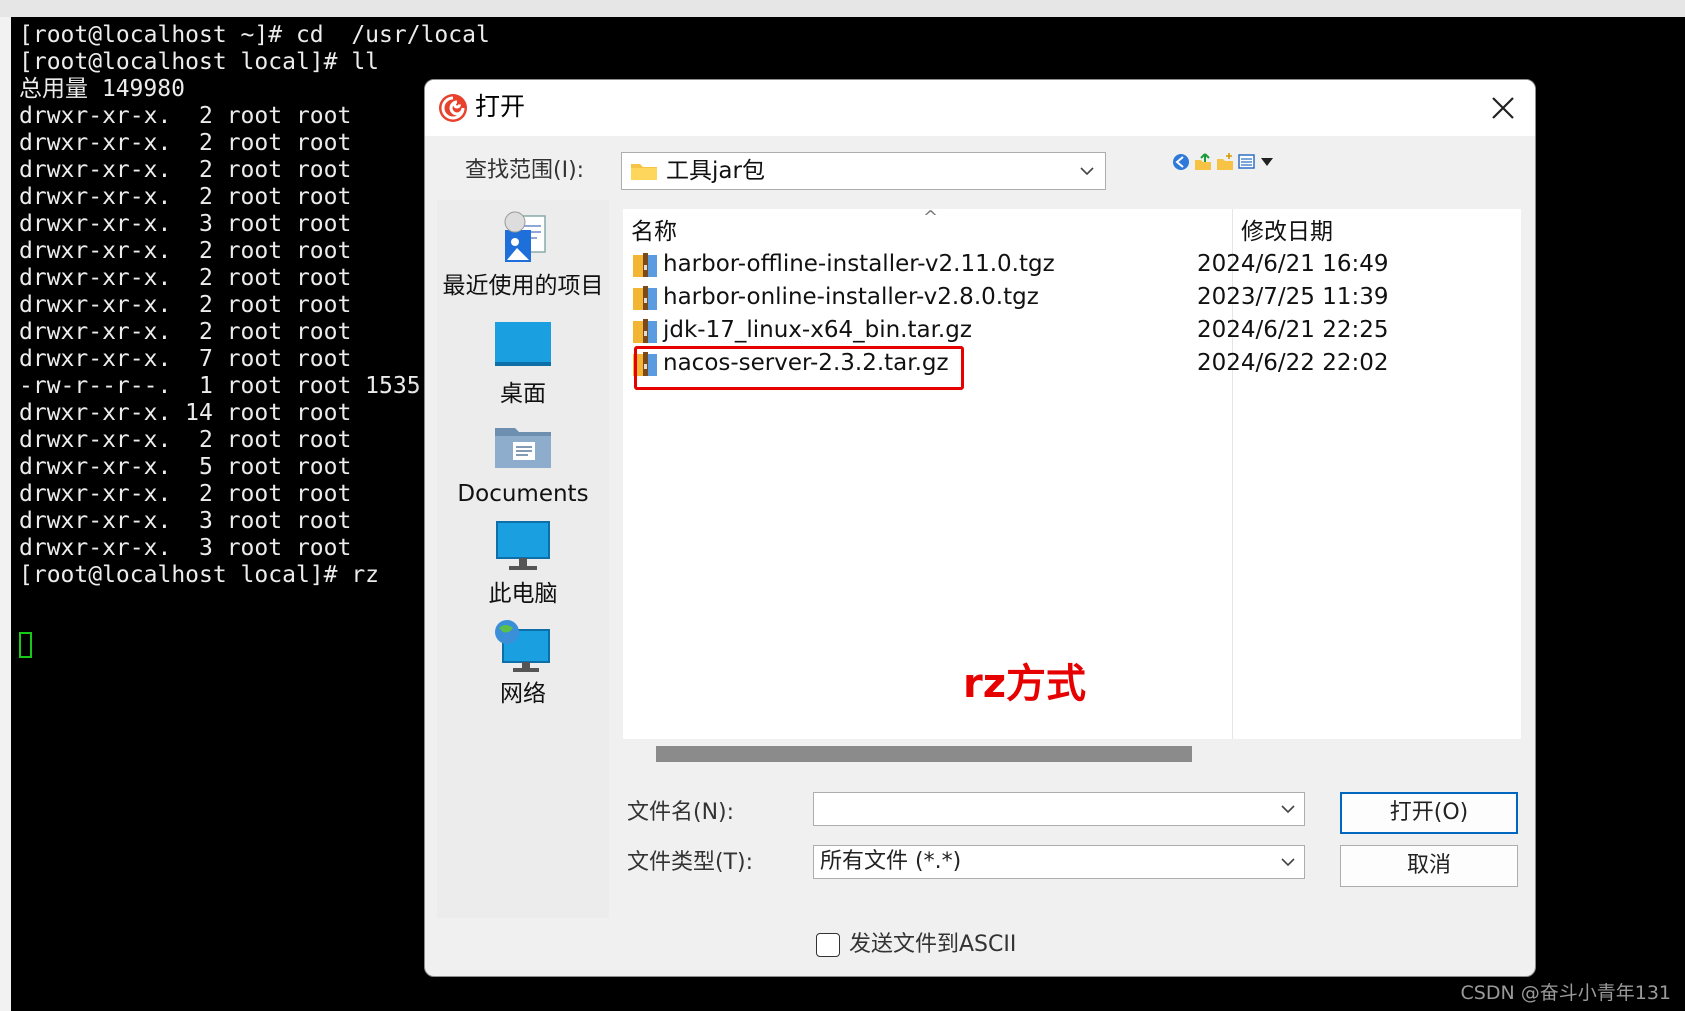  What do you see at coordinates (654, 232) in the screenshot?
I see `column-header-name: 名称` at bounding box center [654, 232].